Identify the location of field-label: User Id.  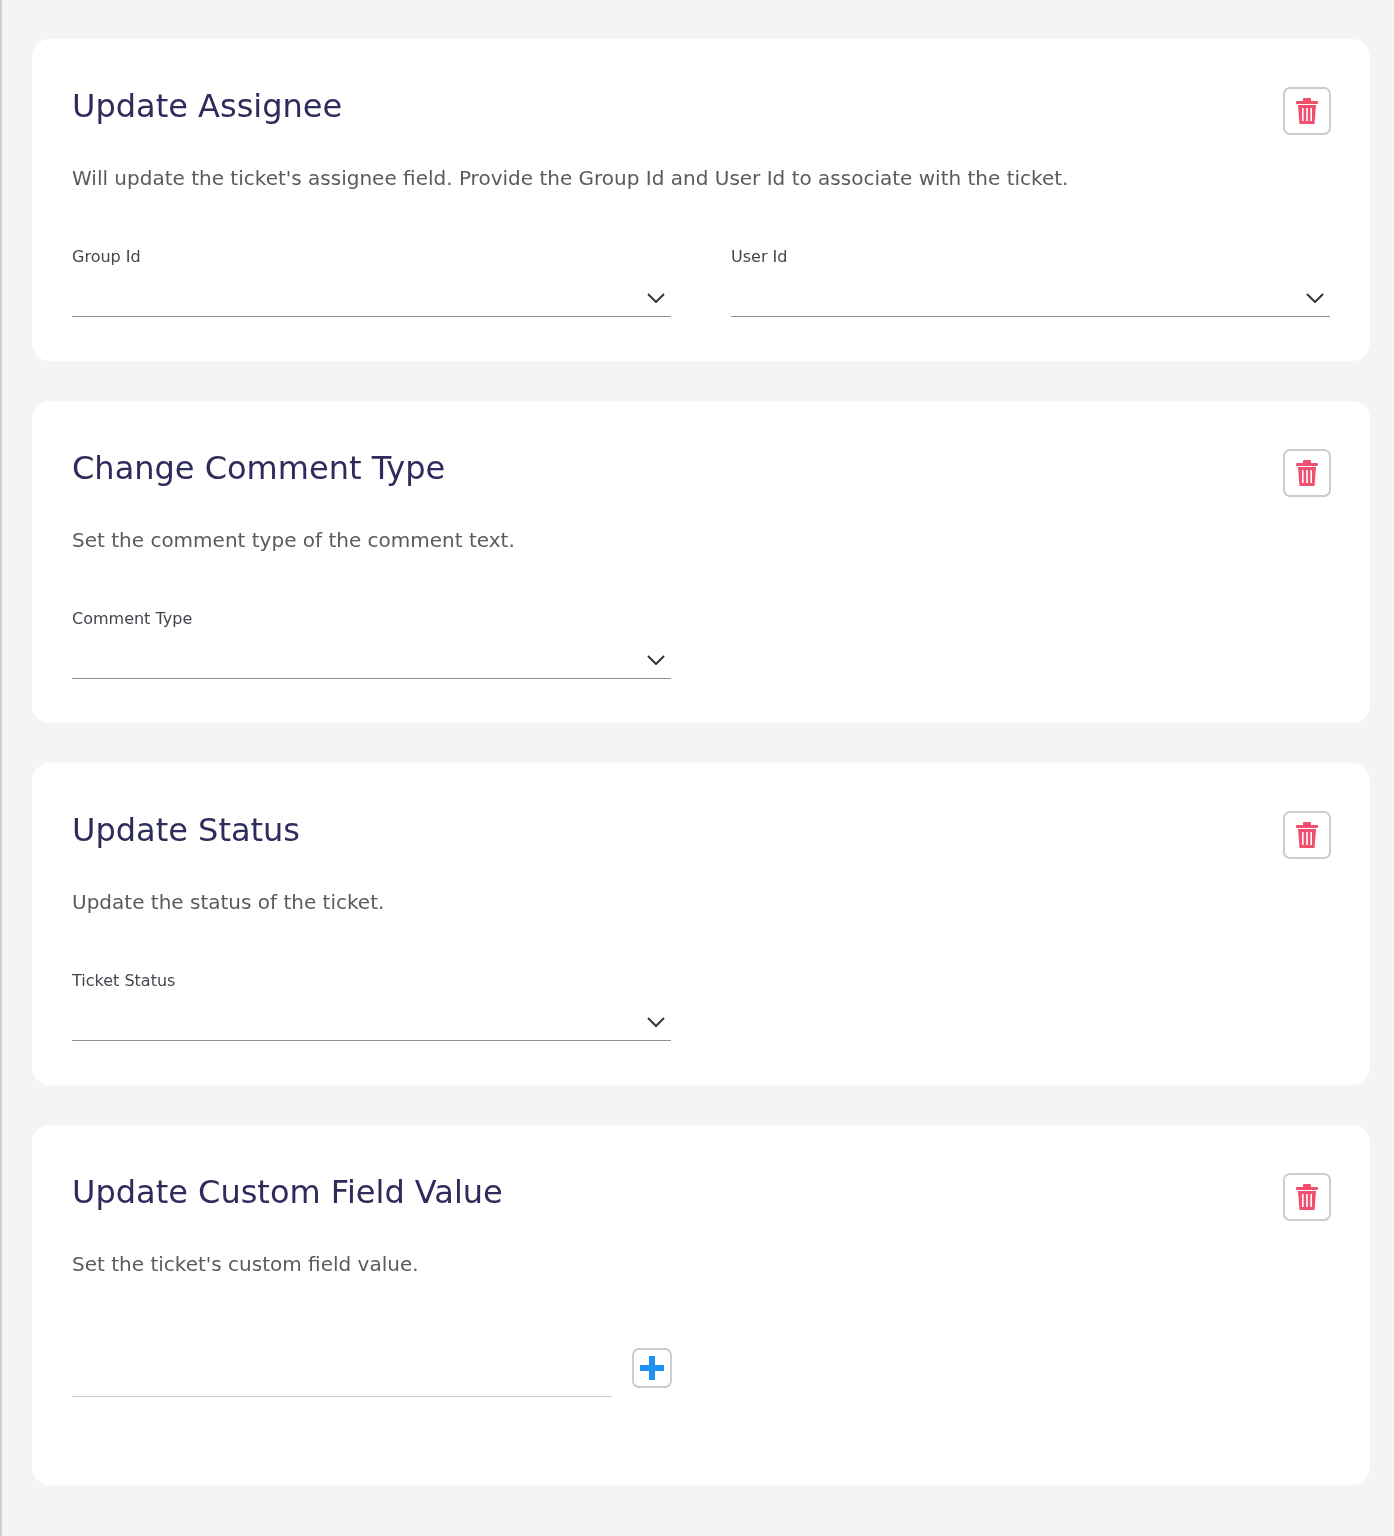
(760, 257).